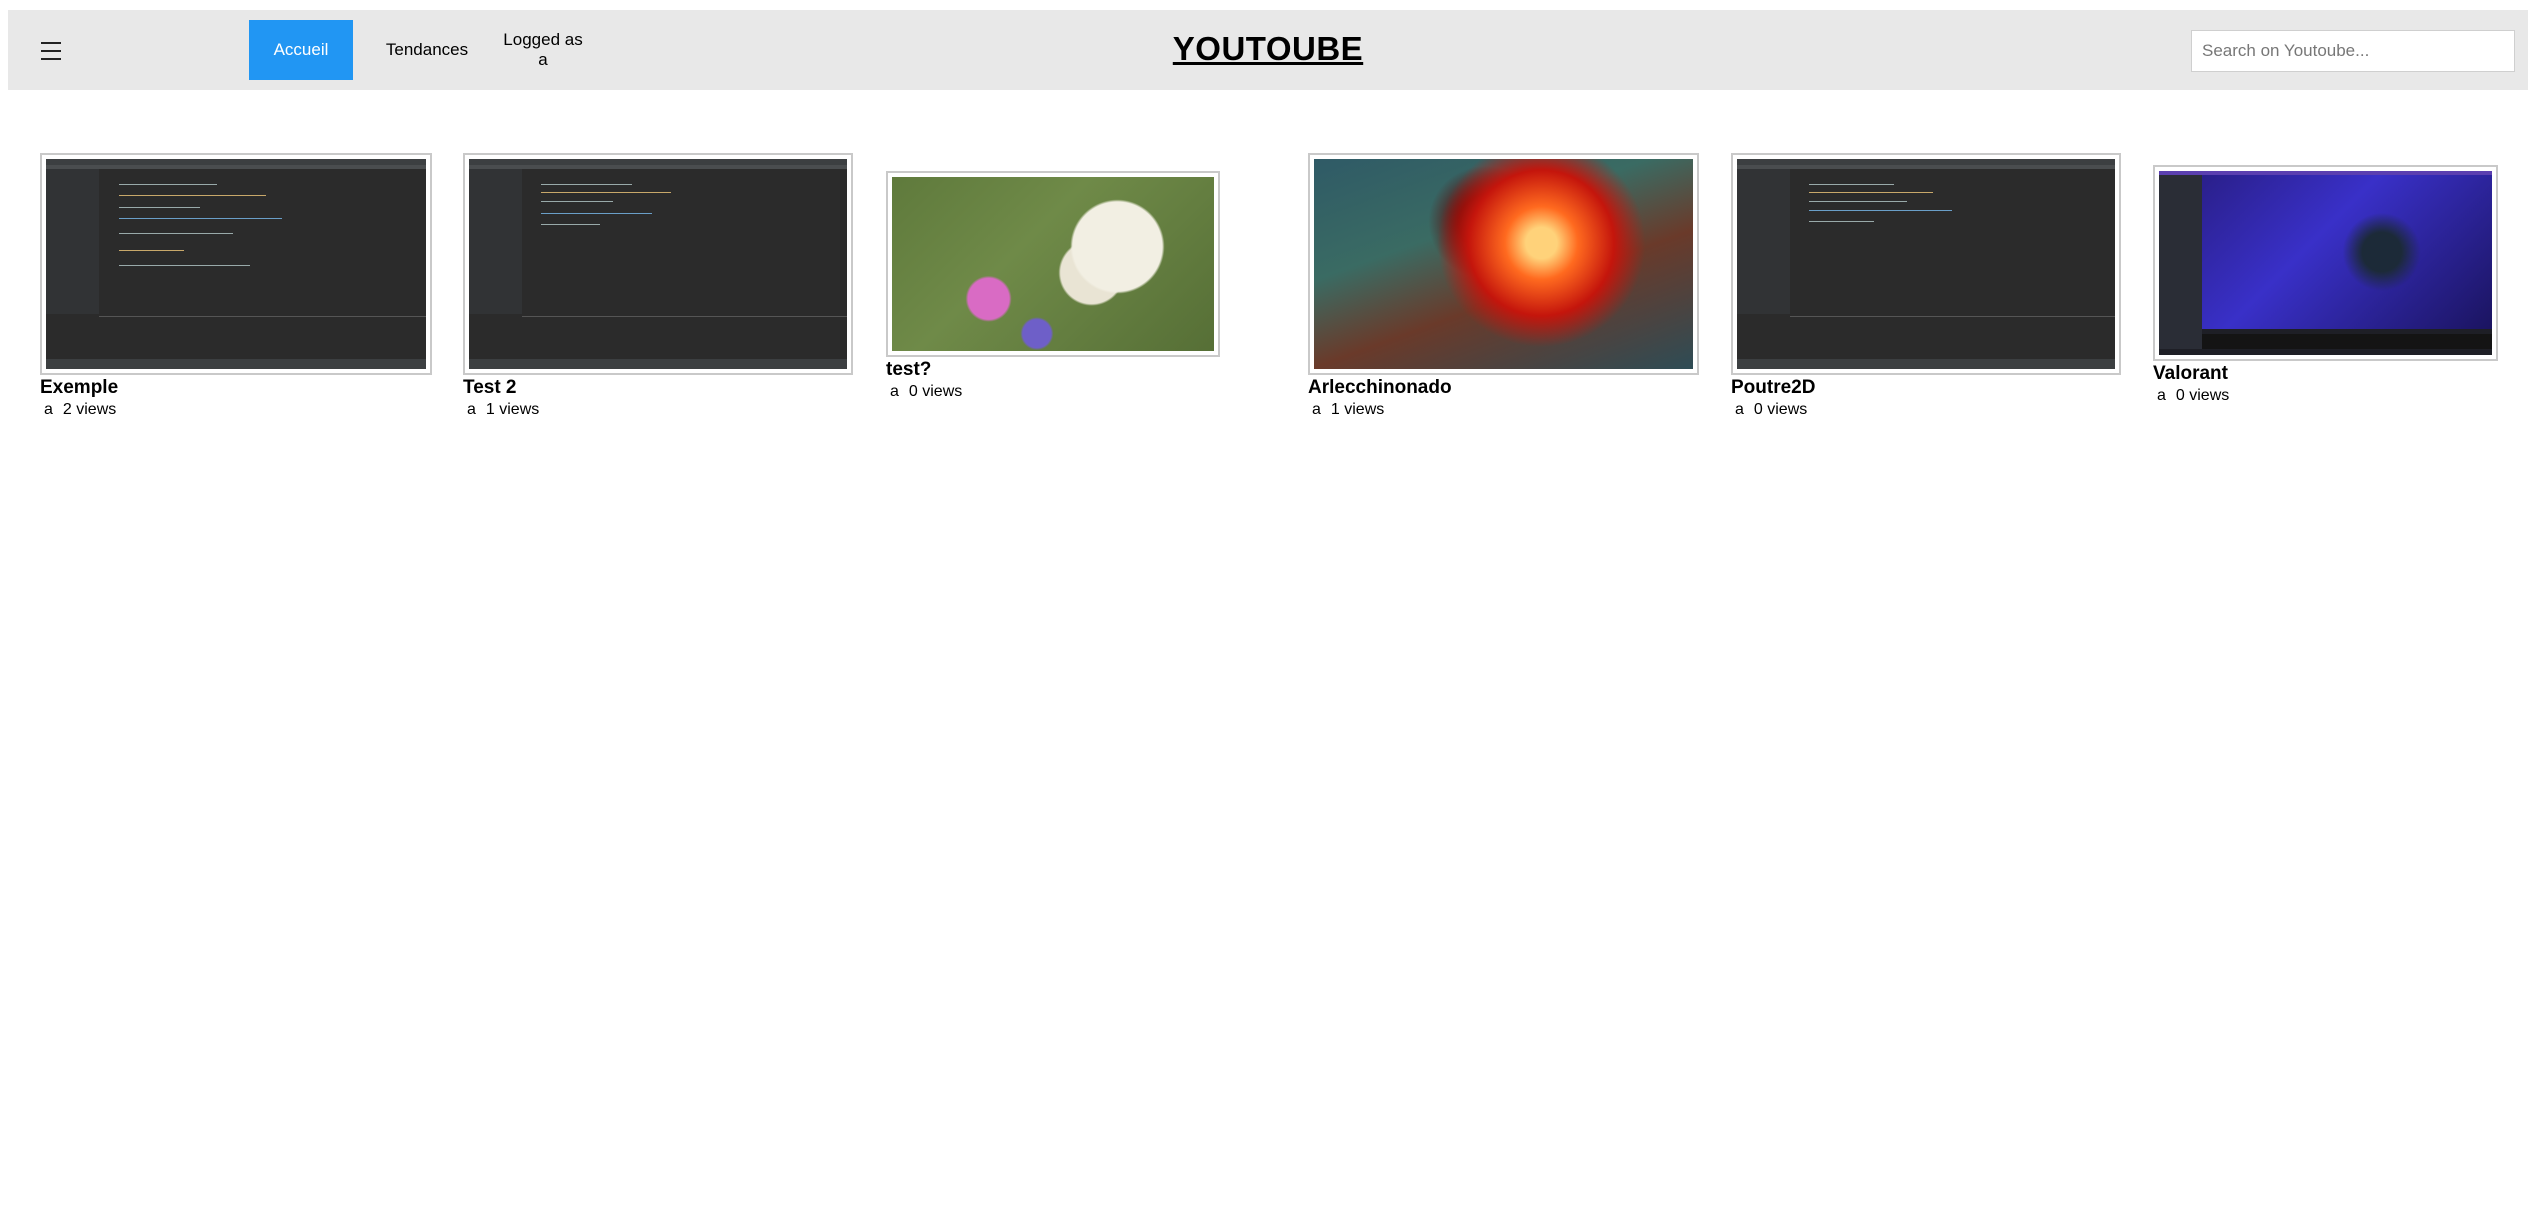  I want to click on top-navbar: Accueil Tendances Logged as a YOUTOUBE, so click(1268, 50).